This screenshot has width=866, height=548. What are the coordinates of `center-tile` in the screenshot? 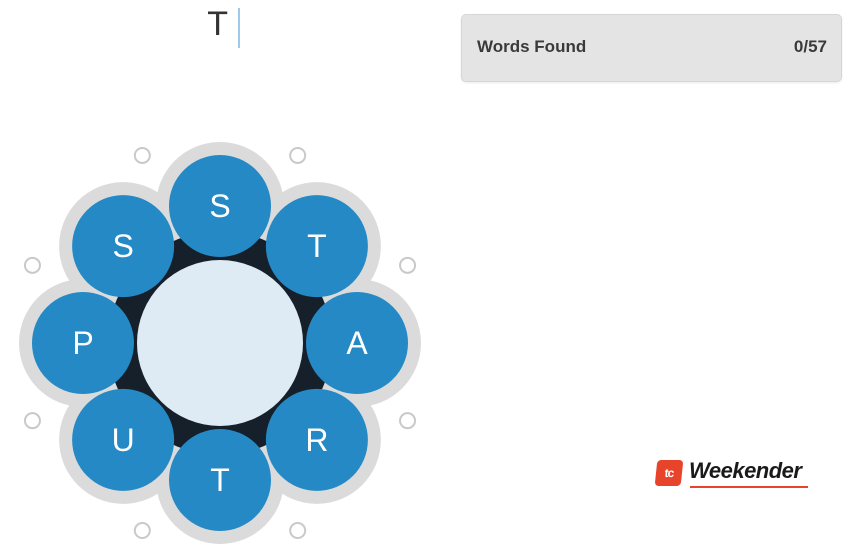 It's located at (220, 343).